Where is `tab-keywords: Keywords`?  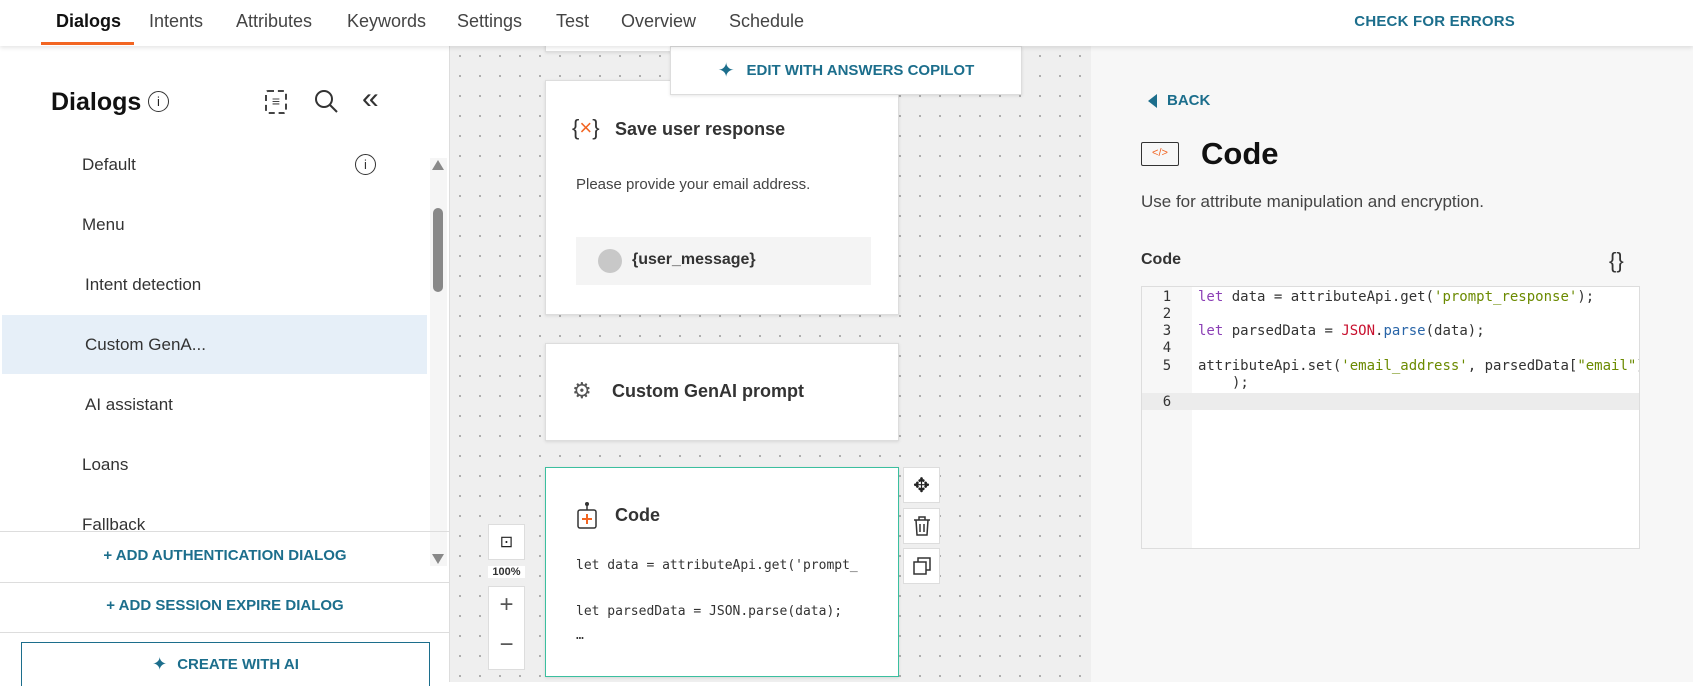
tab-keywords: Keywords is located at coordinates (386, 21).